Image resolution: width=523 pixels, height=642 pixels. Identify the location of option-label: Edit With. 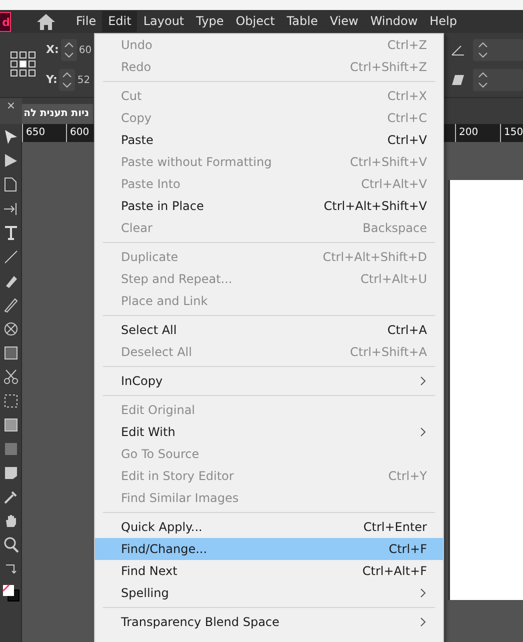
(148, 432).